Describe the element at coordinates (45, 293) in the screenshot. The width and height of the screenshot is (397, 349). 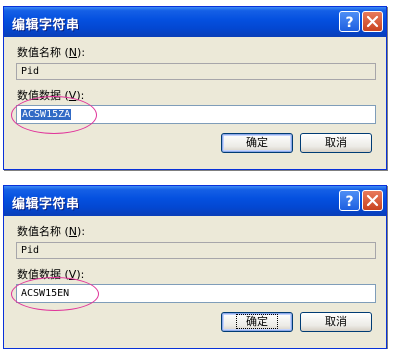
I see `input-text: ACSW15EN` at that location.